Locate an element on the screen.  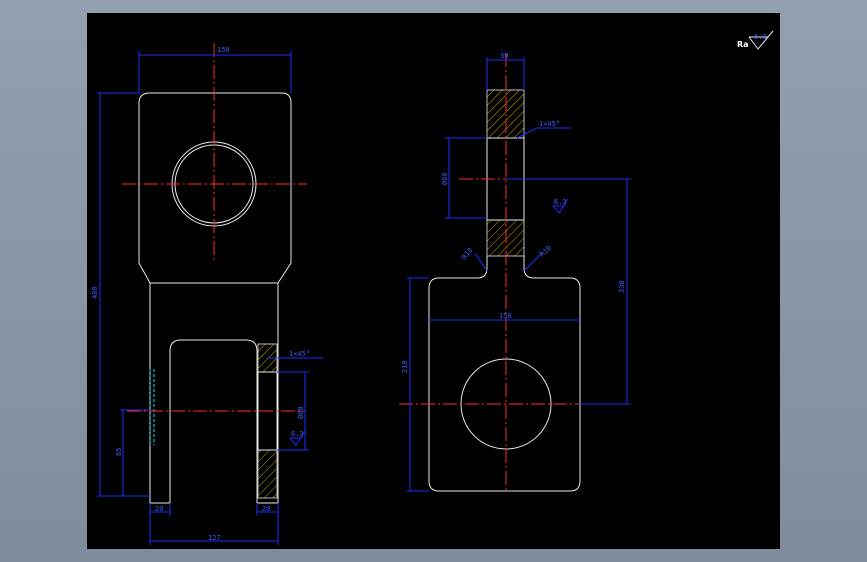
side-shank-dia: Ø60 is located at coordinates (445, 178).